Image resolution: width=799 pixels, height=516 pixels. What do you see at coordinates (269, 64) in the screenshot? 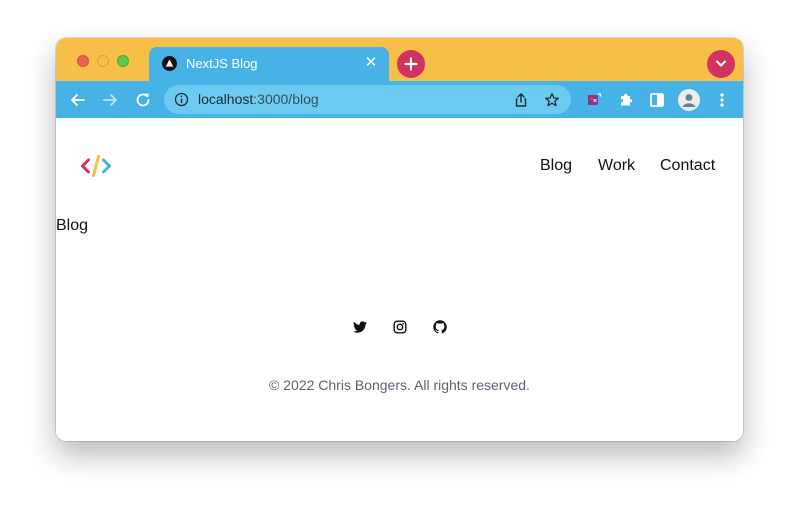
I see `browser-tab: NextJS Blog ✕` at bounding box center [269, 64].